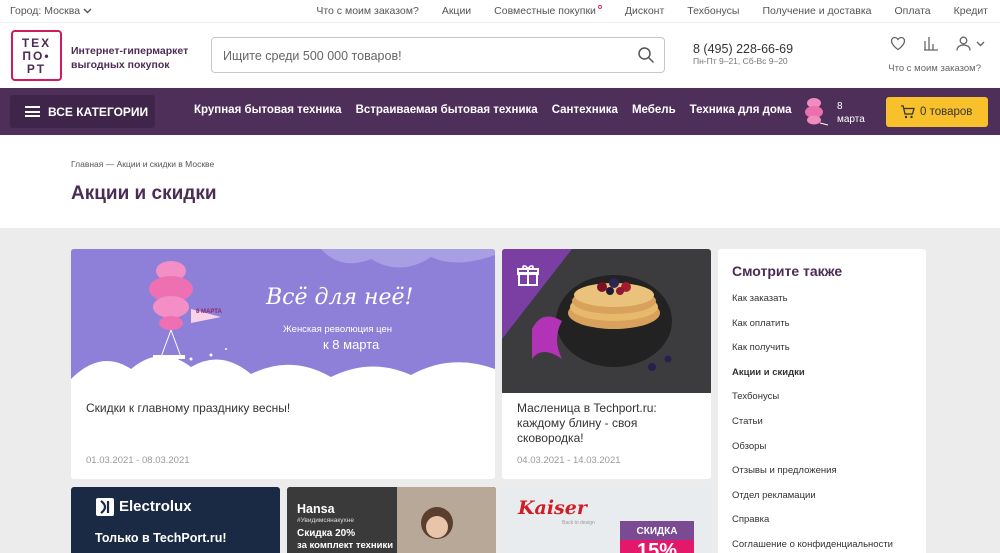 This screenshot has height=553, width=1000. Describe the element at coordinates (713, 11) in the screenshot. I see `top-link-techbonus: Техбонусы` at that location.